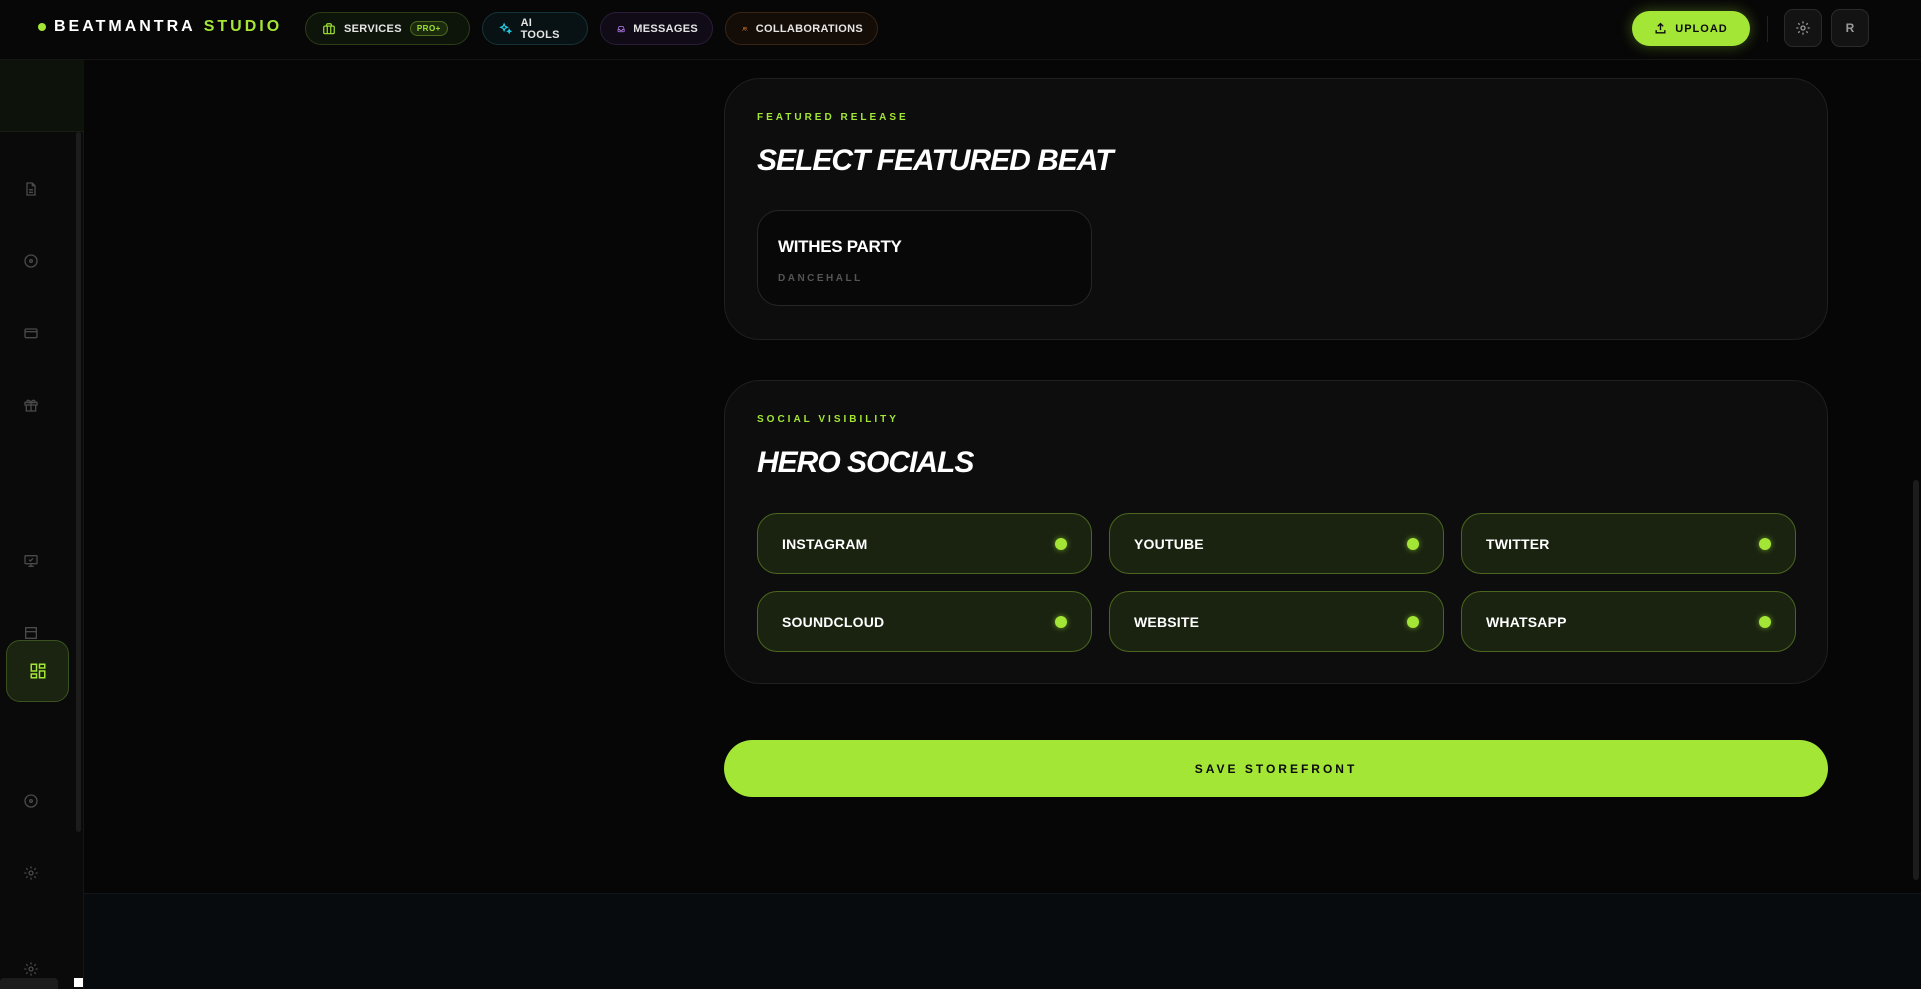 The width and height of the screenshot is (1921, 989). Describe the element at coordinates (621, 28) in the screenshot. I see `inbox-icon` at that location.